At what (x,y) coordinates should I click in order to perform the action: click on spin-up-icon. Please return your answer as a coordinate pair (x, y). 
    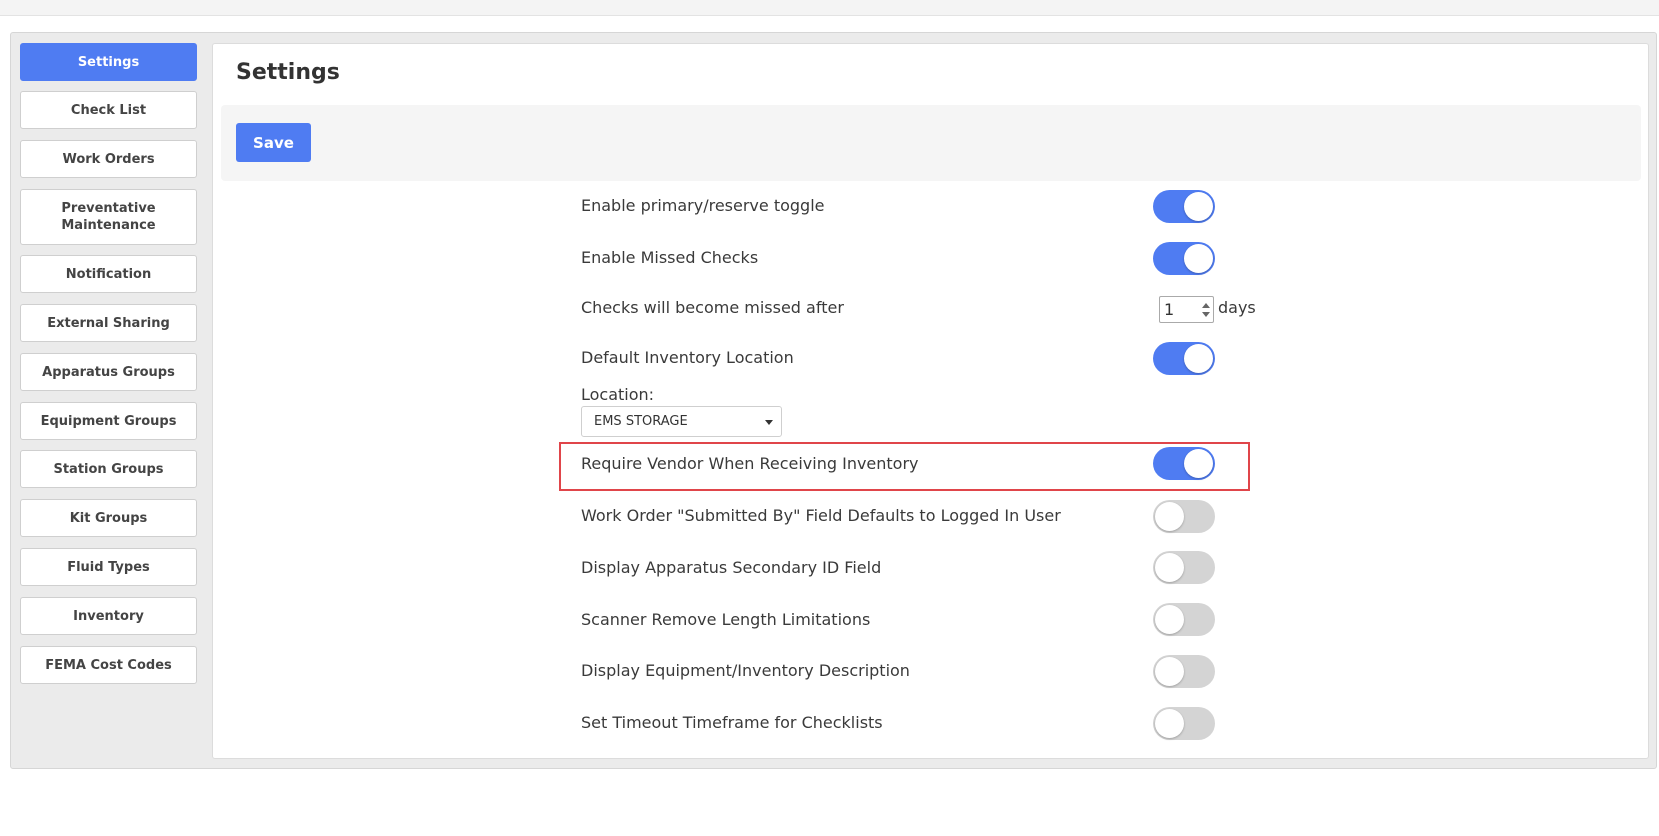
    Looking at the image, I should click on (1206, 305).